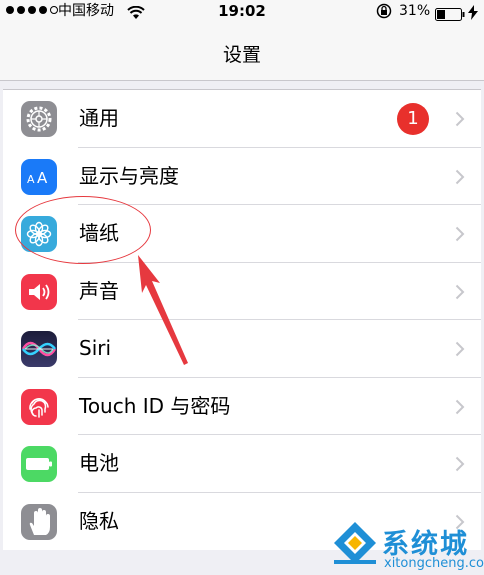 Image resolution: width=484 pixels, height=575 pixels. Describe the element at coordinates (407, 546) in the screenshot. I see `watermark: 系统城 xitongcheng.com` at that location.